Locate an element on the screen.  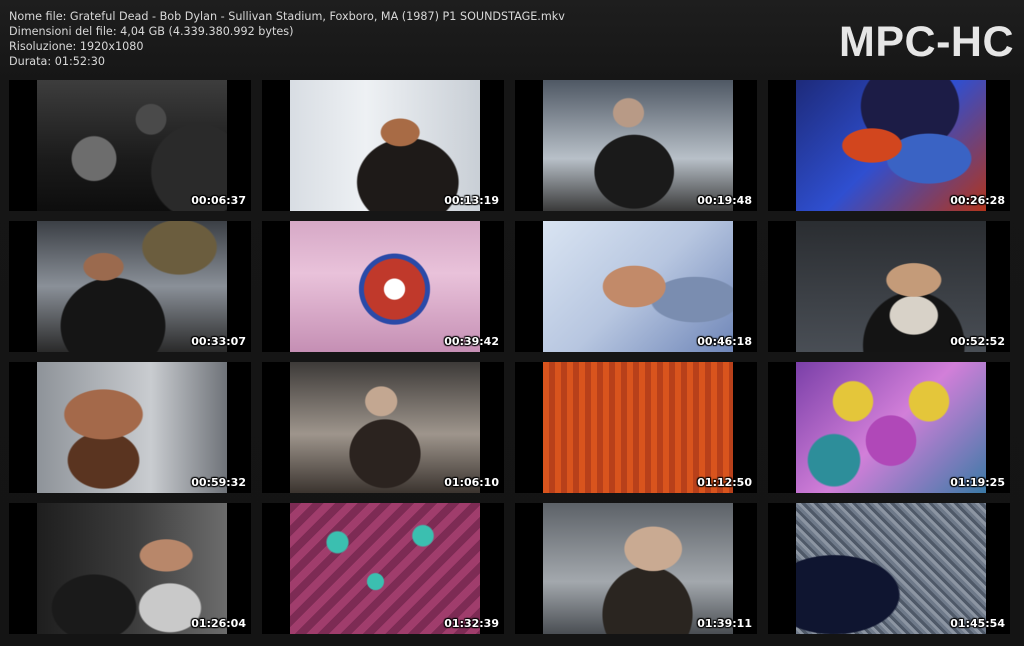
thumbnail: 00:33:07 is located at coordinates (130, 286).